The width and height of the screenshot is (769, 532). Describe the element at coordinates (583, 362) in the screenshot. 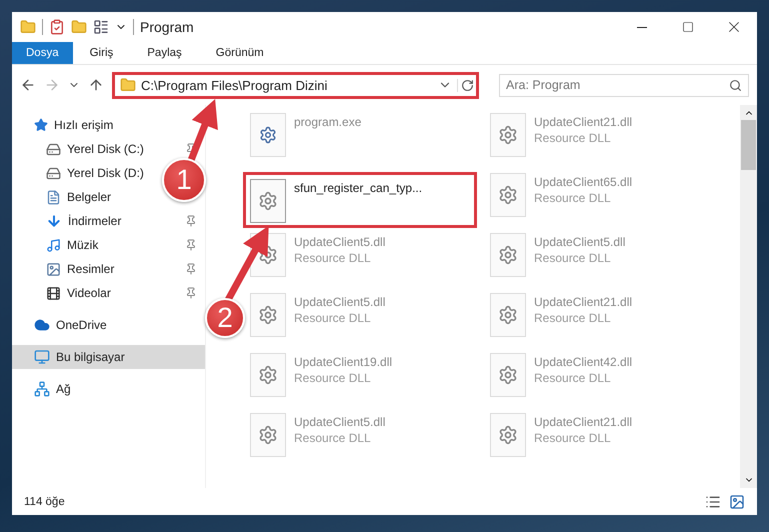

I see `file-name: UpdateClient42.dll` at that location.